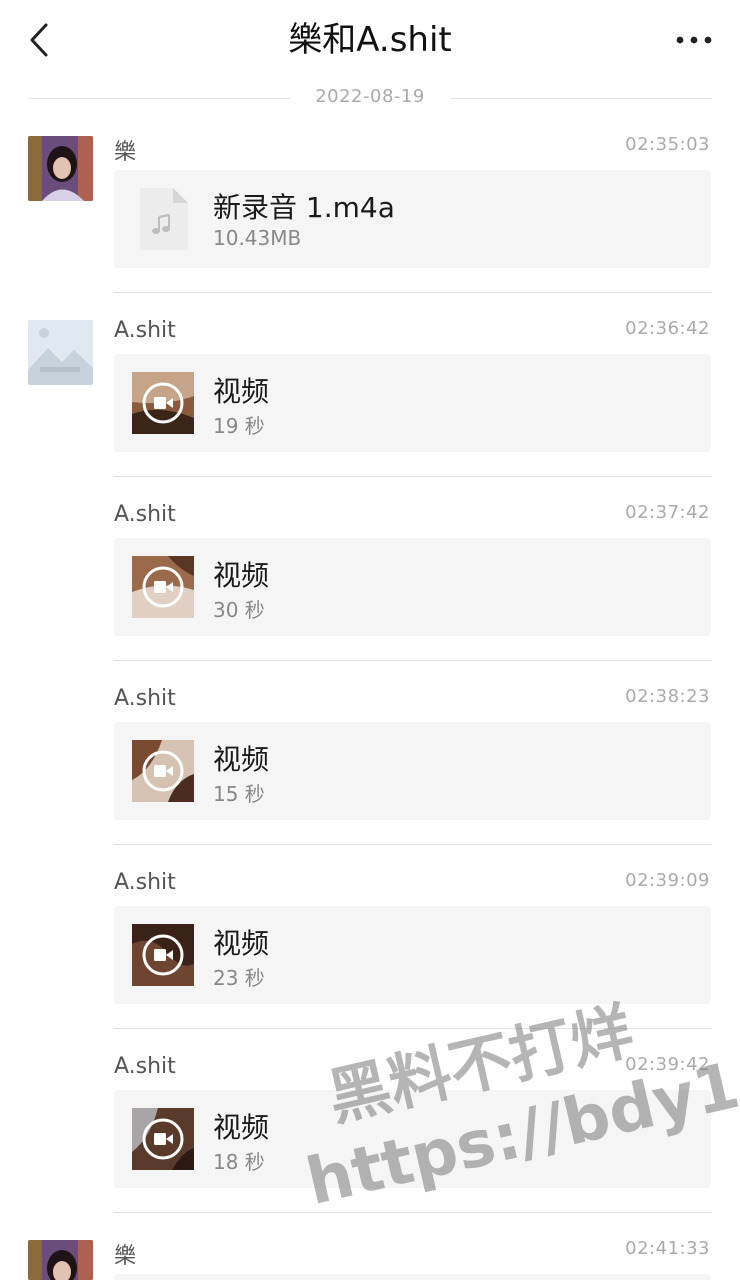 The width and height of the screenshot is (740, 1280). What do you see at coordinates (667, 1248) in the screenshot?
I see `message-time: 02:41:33` at bounding box center [667, 1248].